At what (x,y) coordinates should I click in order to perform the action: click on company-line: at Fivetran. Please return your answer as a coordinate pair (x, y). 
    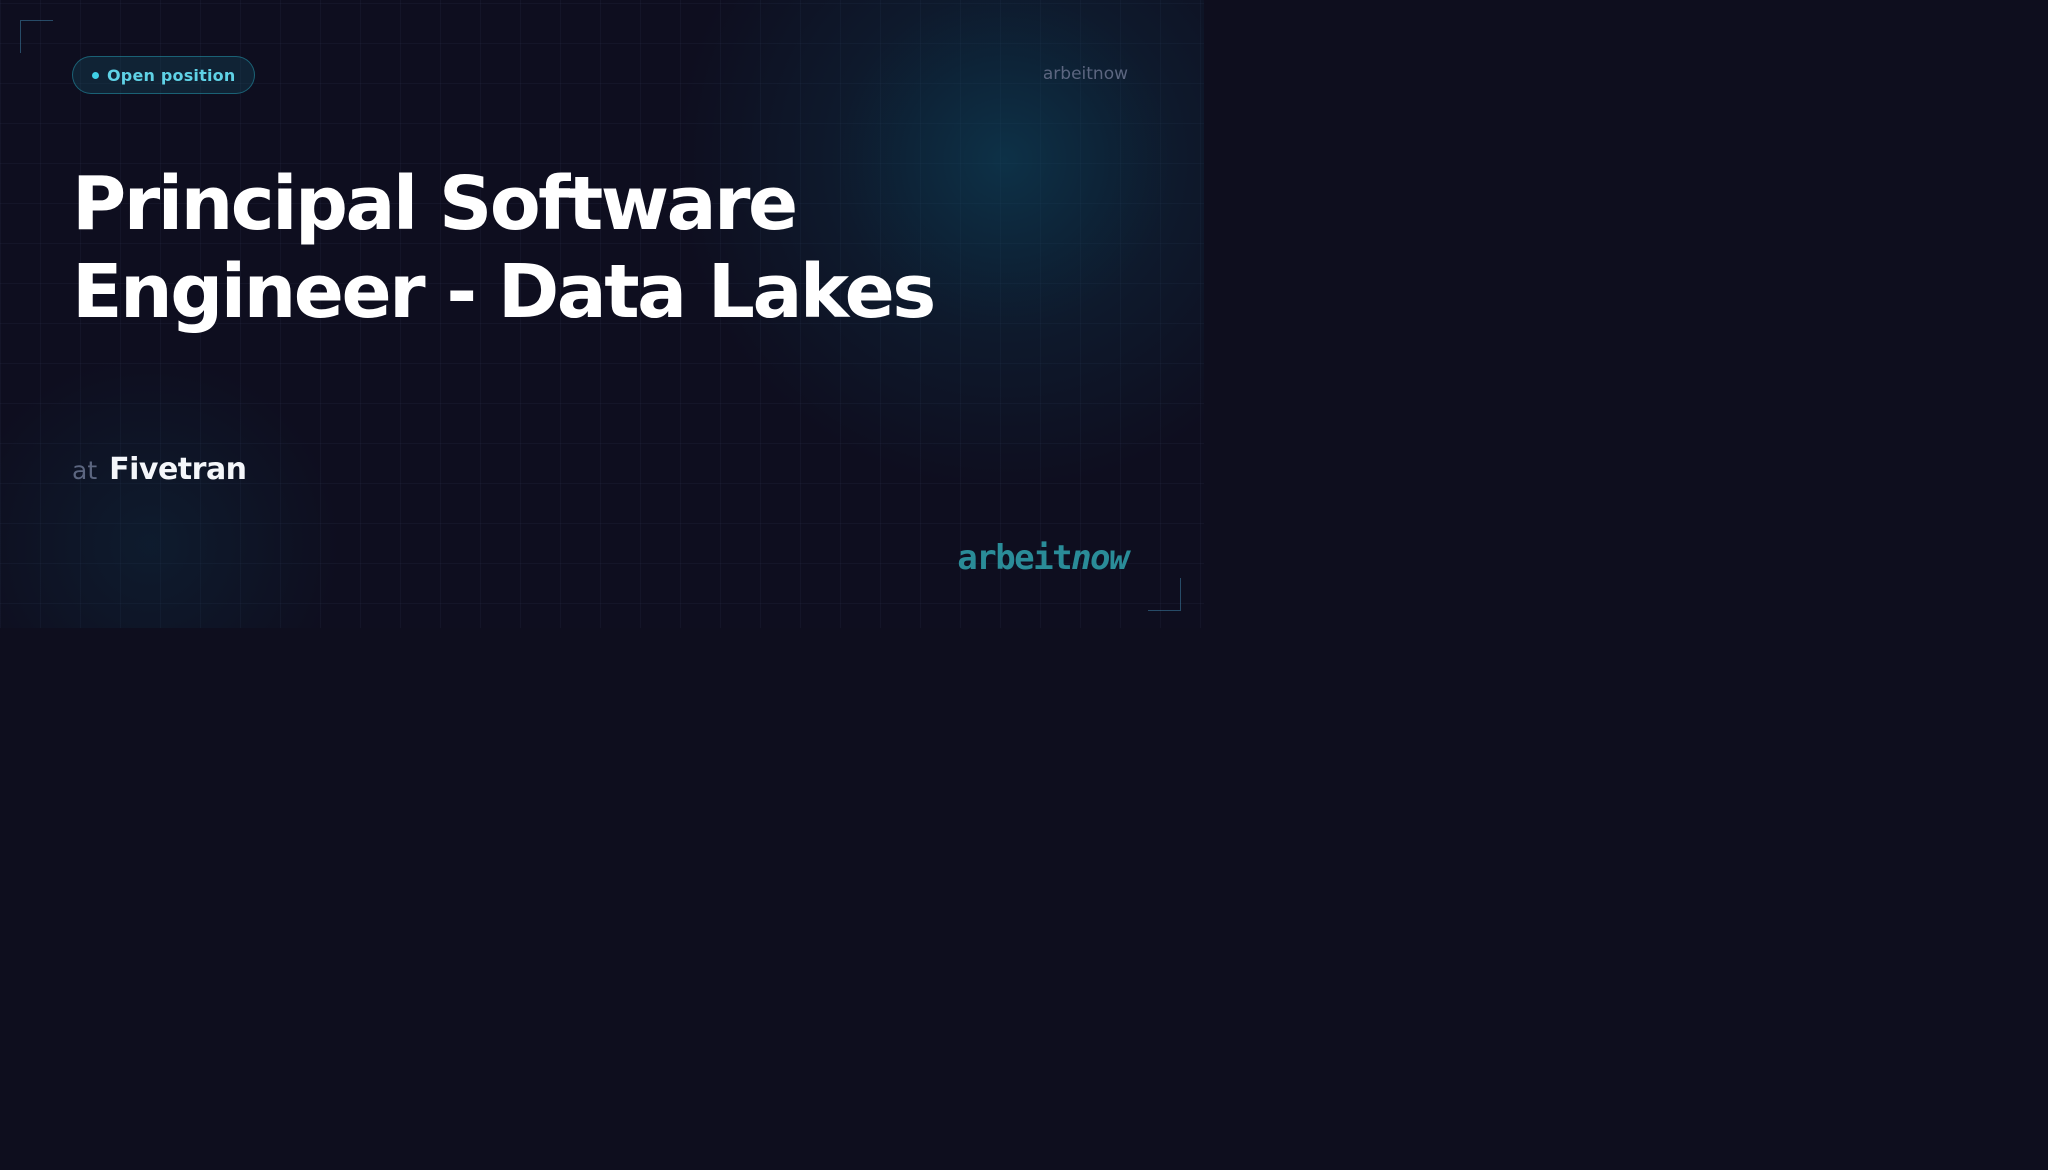
    Looking at the image, I should click on (159, 469).